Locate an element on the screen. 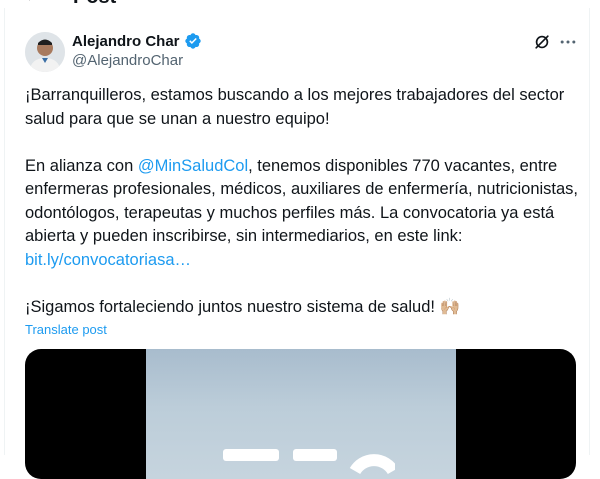 The height and width of the screenshot is (479, 600). avatar is located at coordinates (45, 52).